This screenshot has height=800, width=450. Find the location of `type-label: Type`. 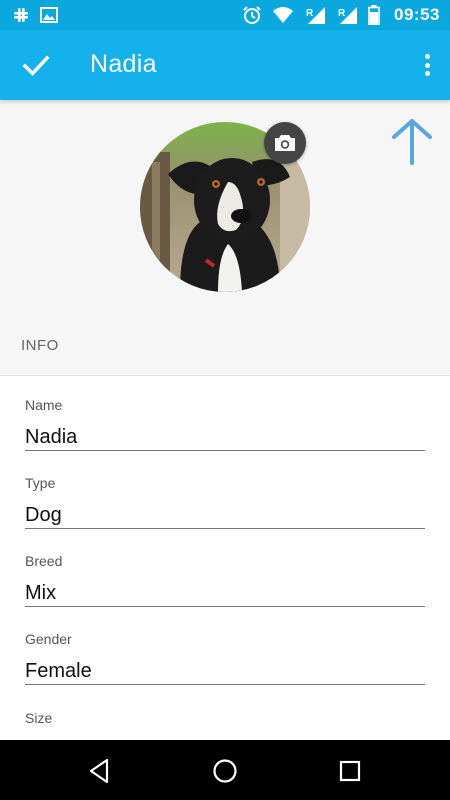

type-label: Type is located at coordinates (40, 483).